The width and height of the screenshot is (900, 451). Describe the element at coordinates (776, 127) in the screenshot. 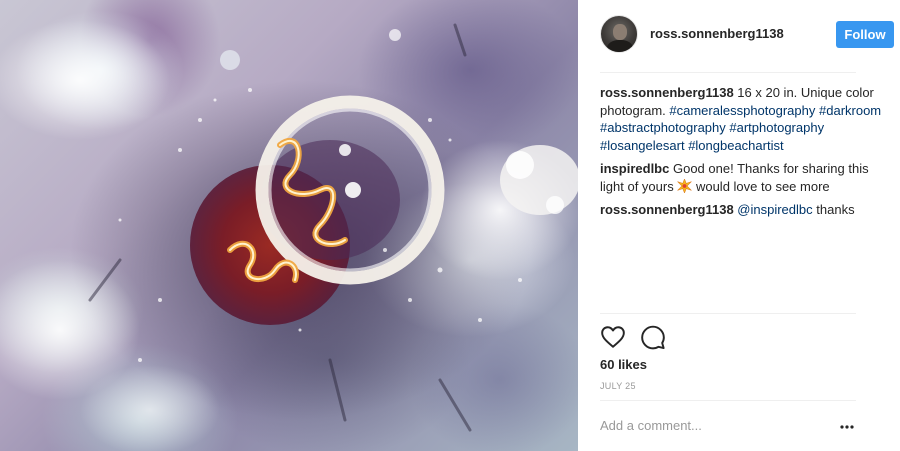

I see `hashtag: #artphotography` at that location.